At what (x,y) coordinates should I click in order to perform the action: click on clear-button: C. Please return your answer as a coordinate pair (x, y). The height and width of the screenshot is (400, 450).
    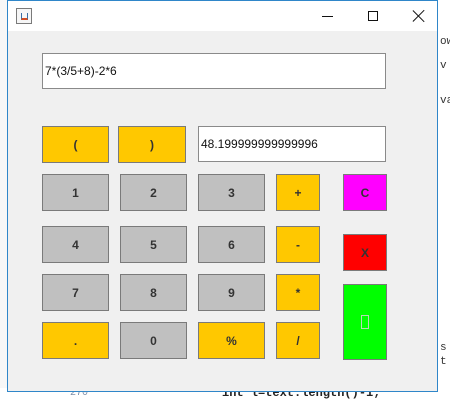
    Looking at the image, I should click on (365, 192).